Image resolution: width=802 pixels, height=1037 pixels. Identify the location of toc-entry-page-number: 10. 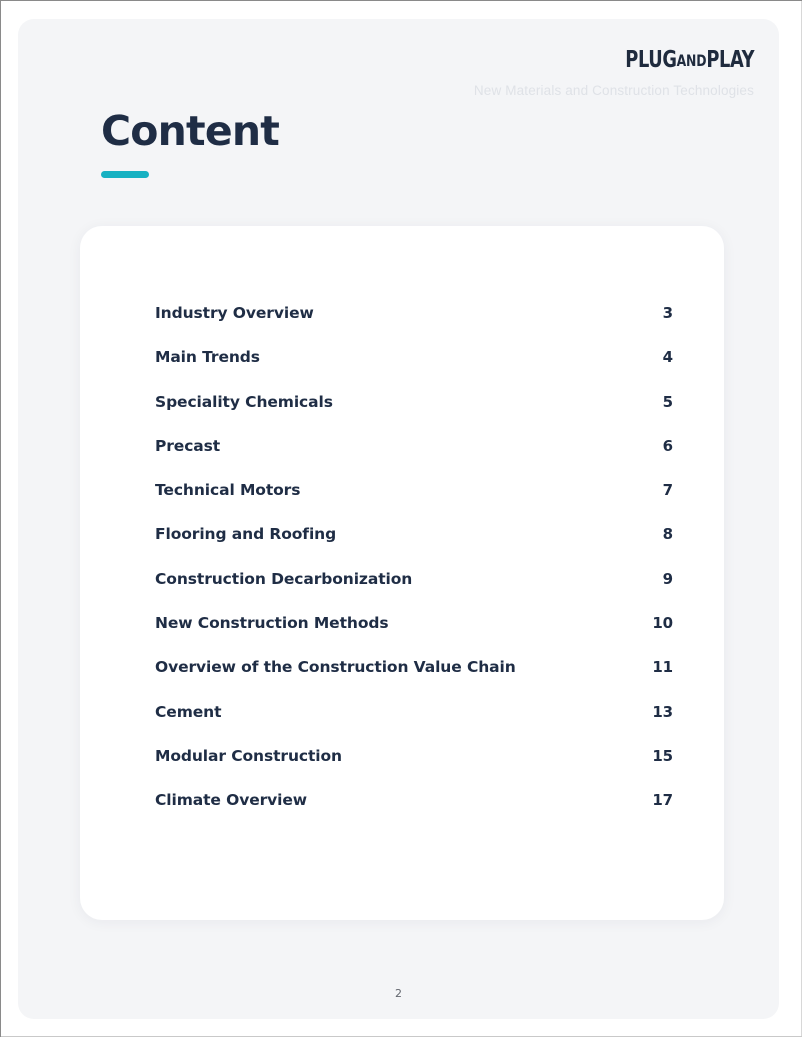
(662, 623).